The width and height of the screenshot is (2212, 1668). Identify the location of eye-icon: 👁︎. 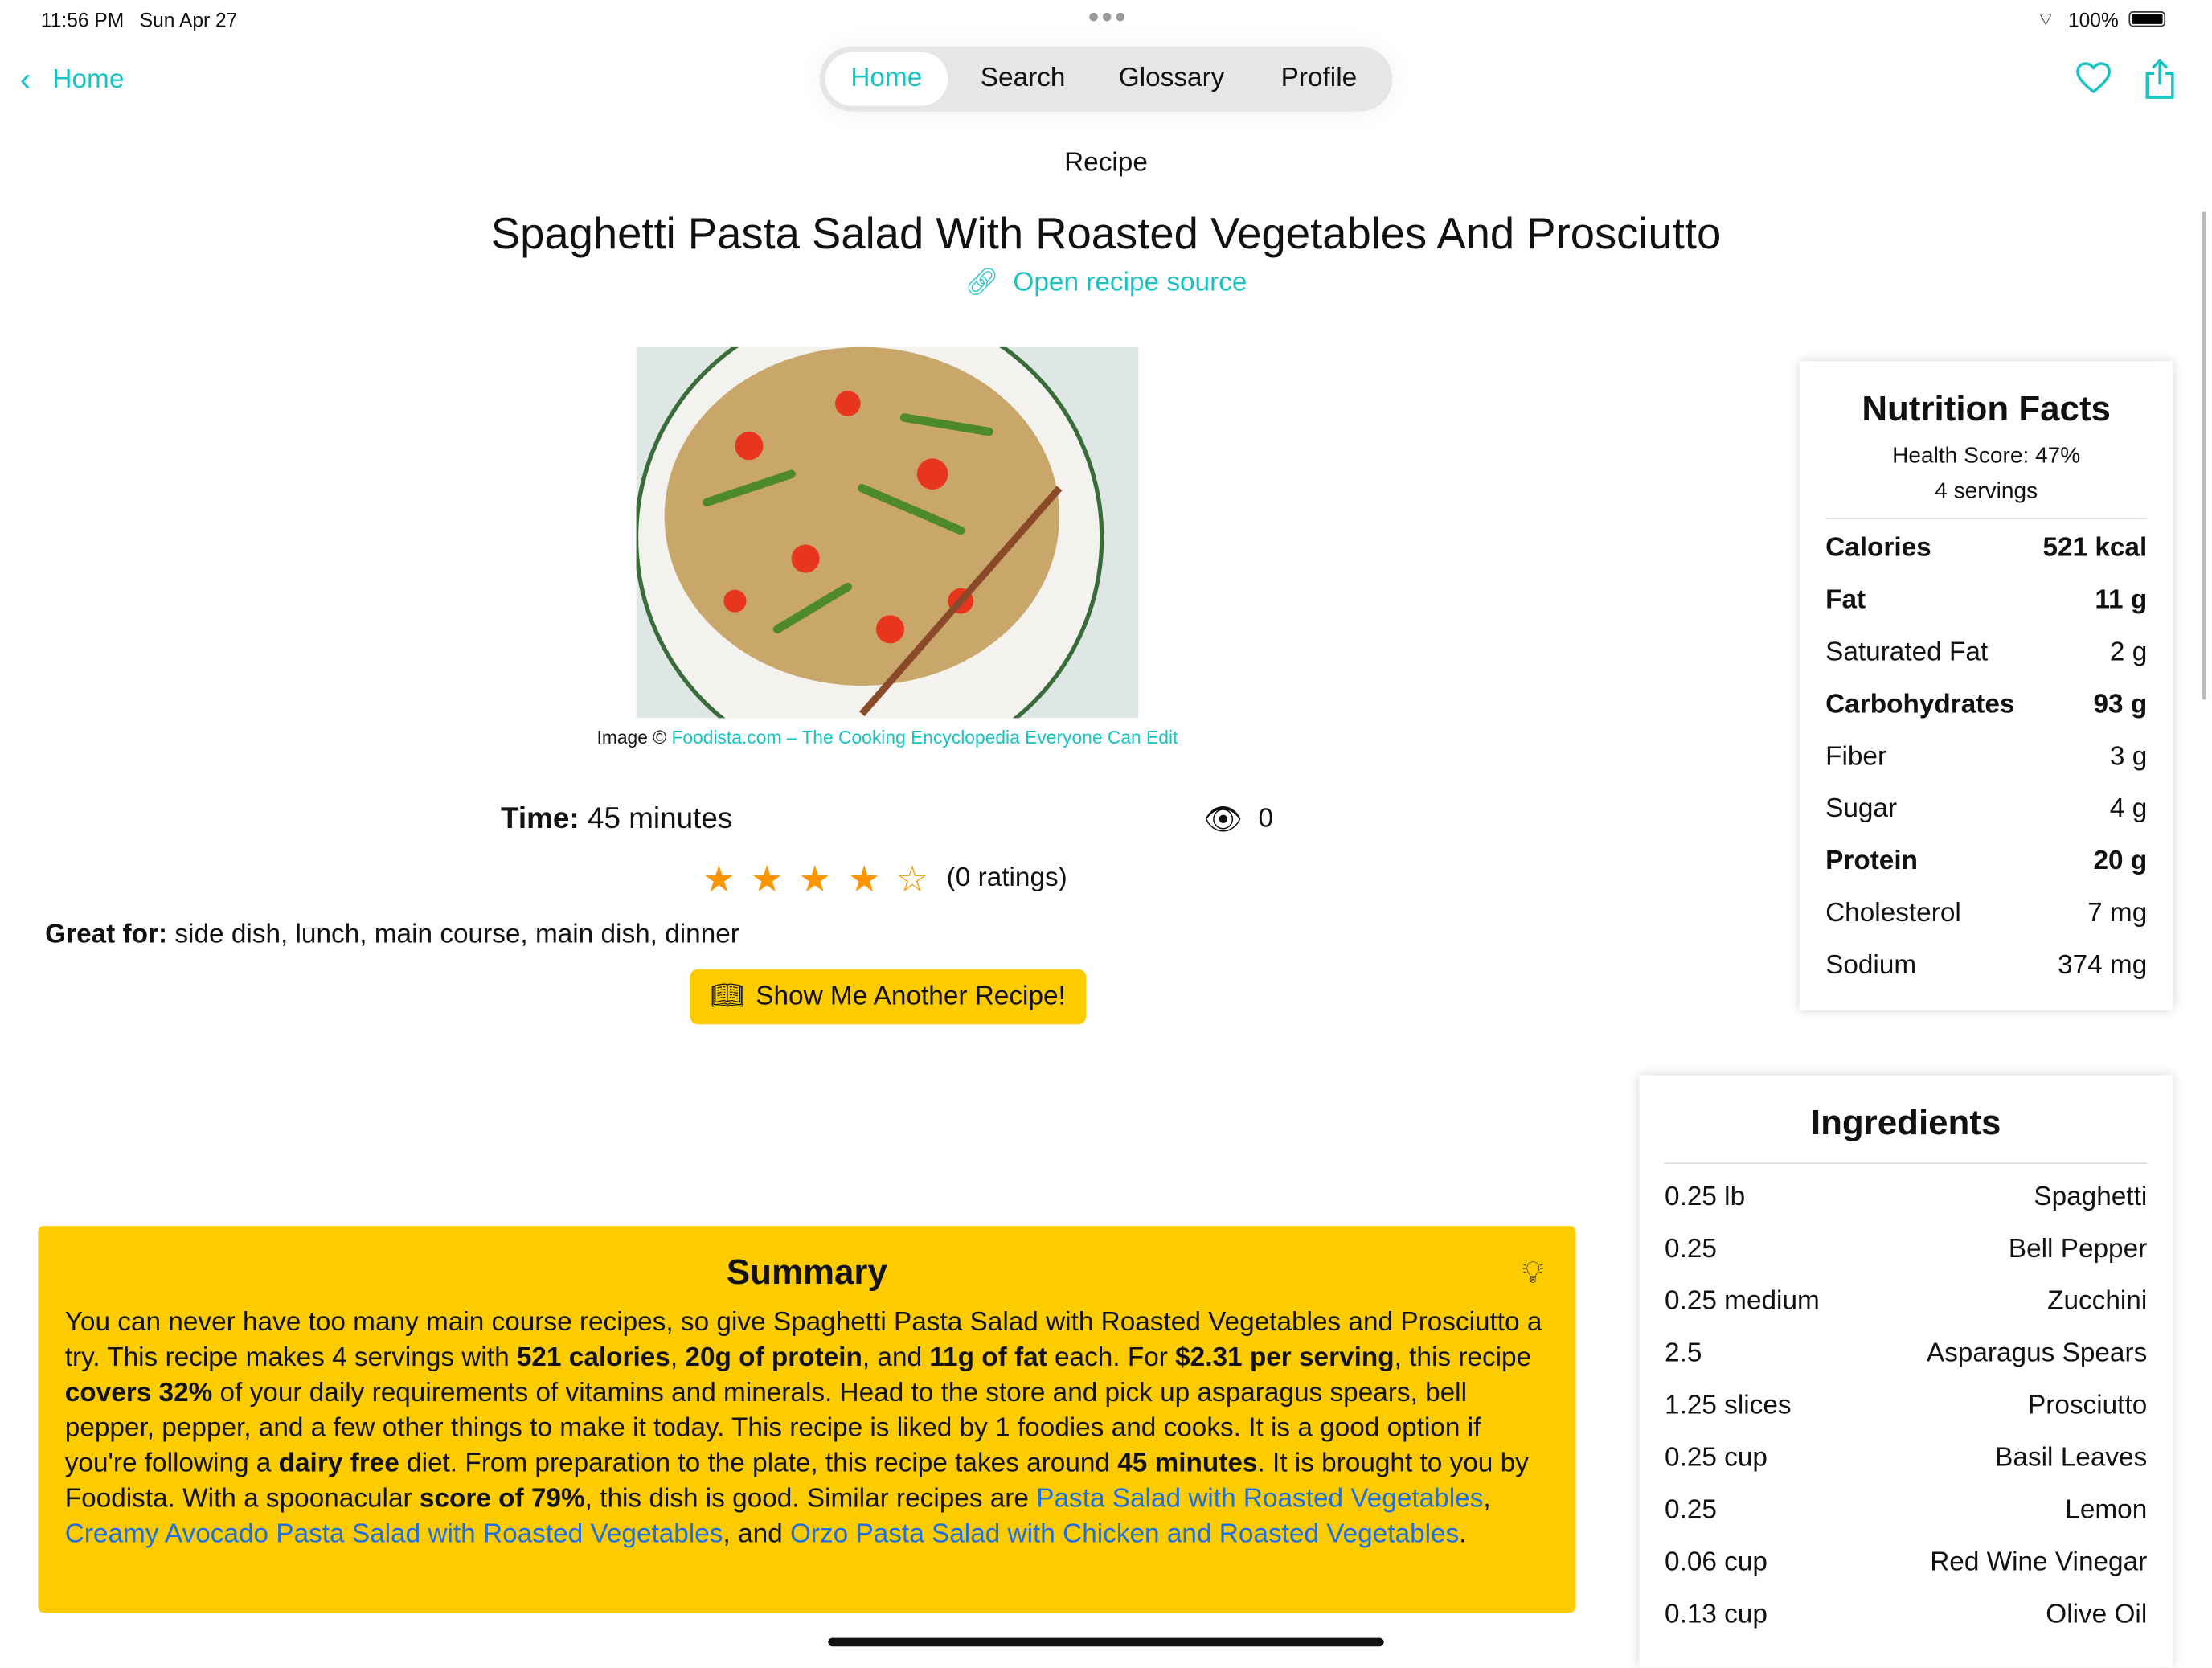
(1223, 819).